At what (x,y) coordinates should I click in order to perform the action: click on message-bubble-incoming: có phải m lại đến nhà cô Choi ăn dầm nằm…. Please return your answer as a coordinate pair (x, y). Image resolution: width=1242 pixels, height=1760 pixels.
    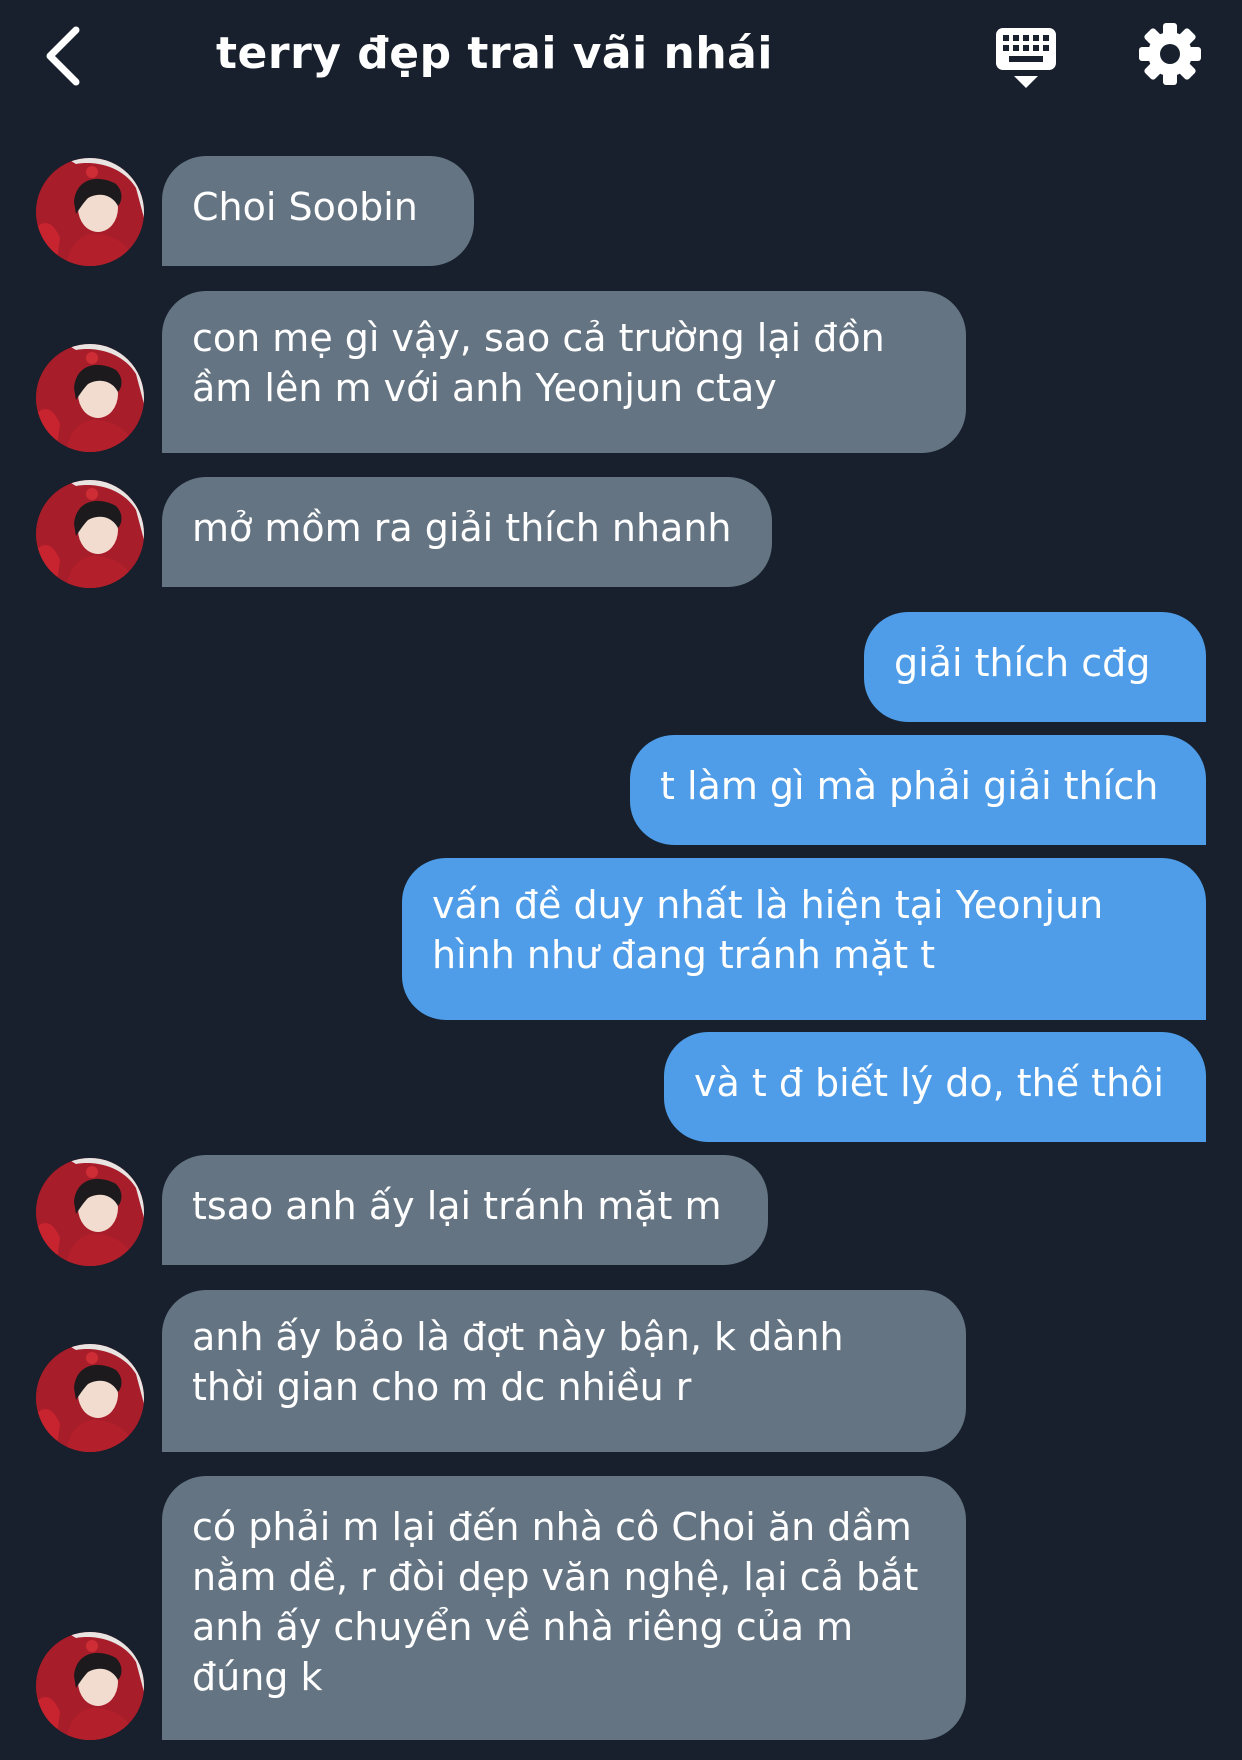
    Looking at the image, I should click on (564, 1608).